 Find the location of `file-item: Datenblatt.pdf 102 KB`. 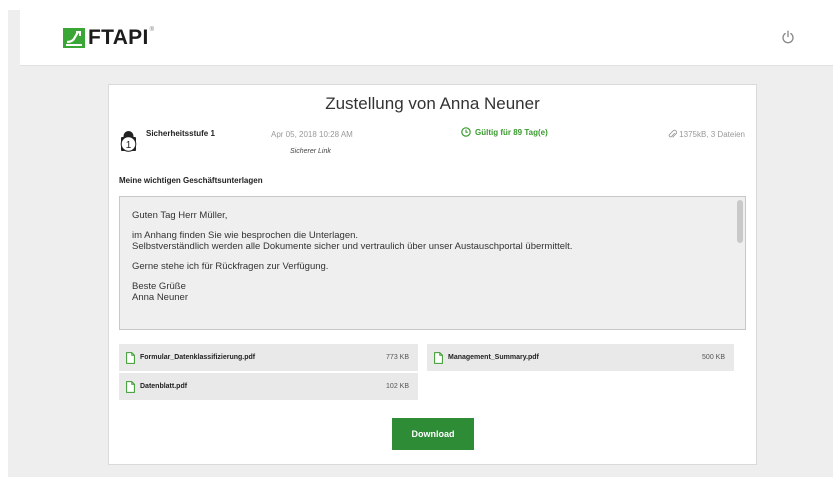

file-item: Datenblatt.pdf 102 KB is located at coordinates (268, 386).